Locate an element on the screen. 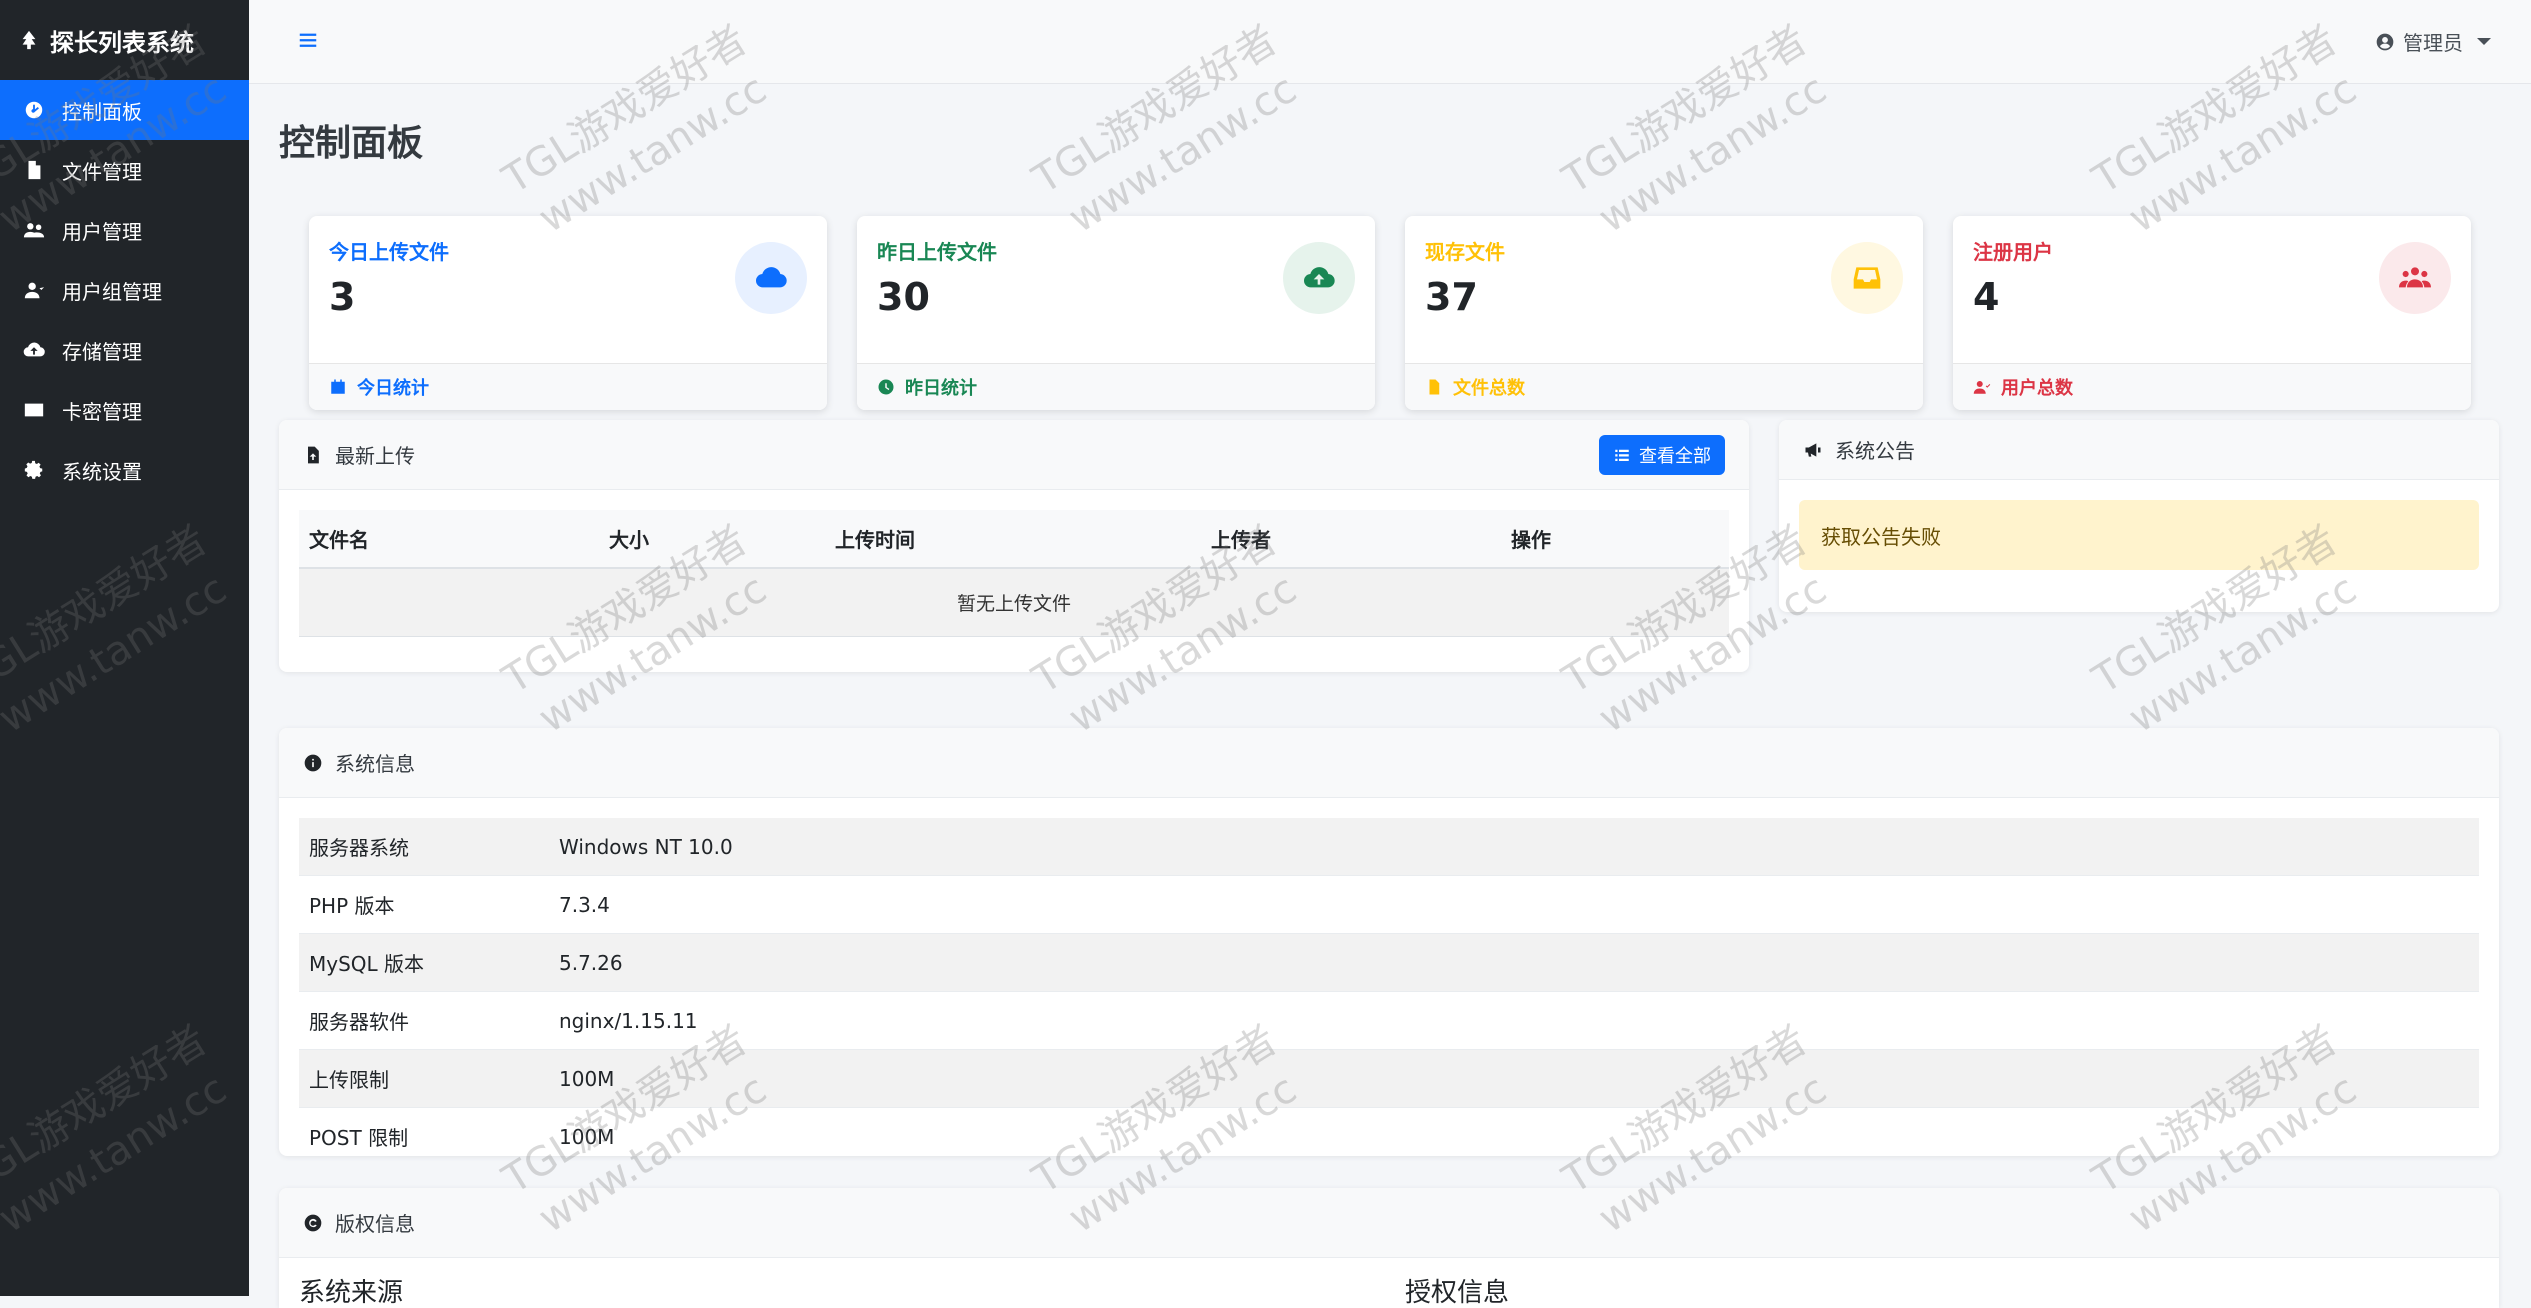 The height and width of the screenshot is (1308, 2531). info-value: Windows NT 10.0 is located at coordinates (1514, 847).